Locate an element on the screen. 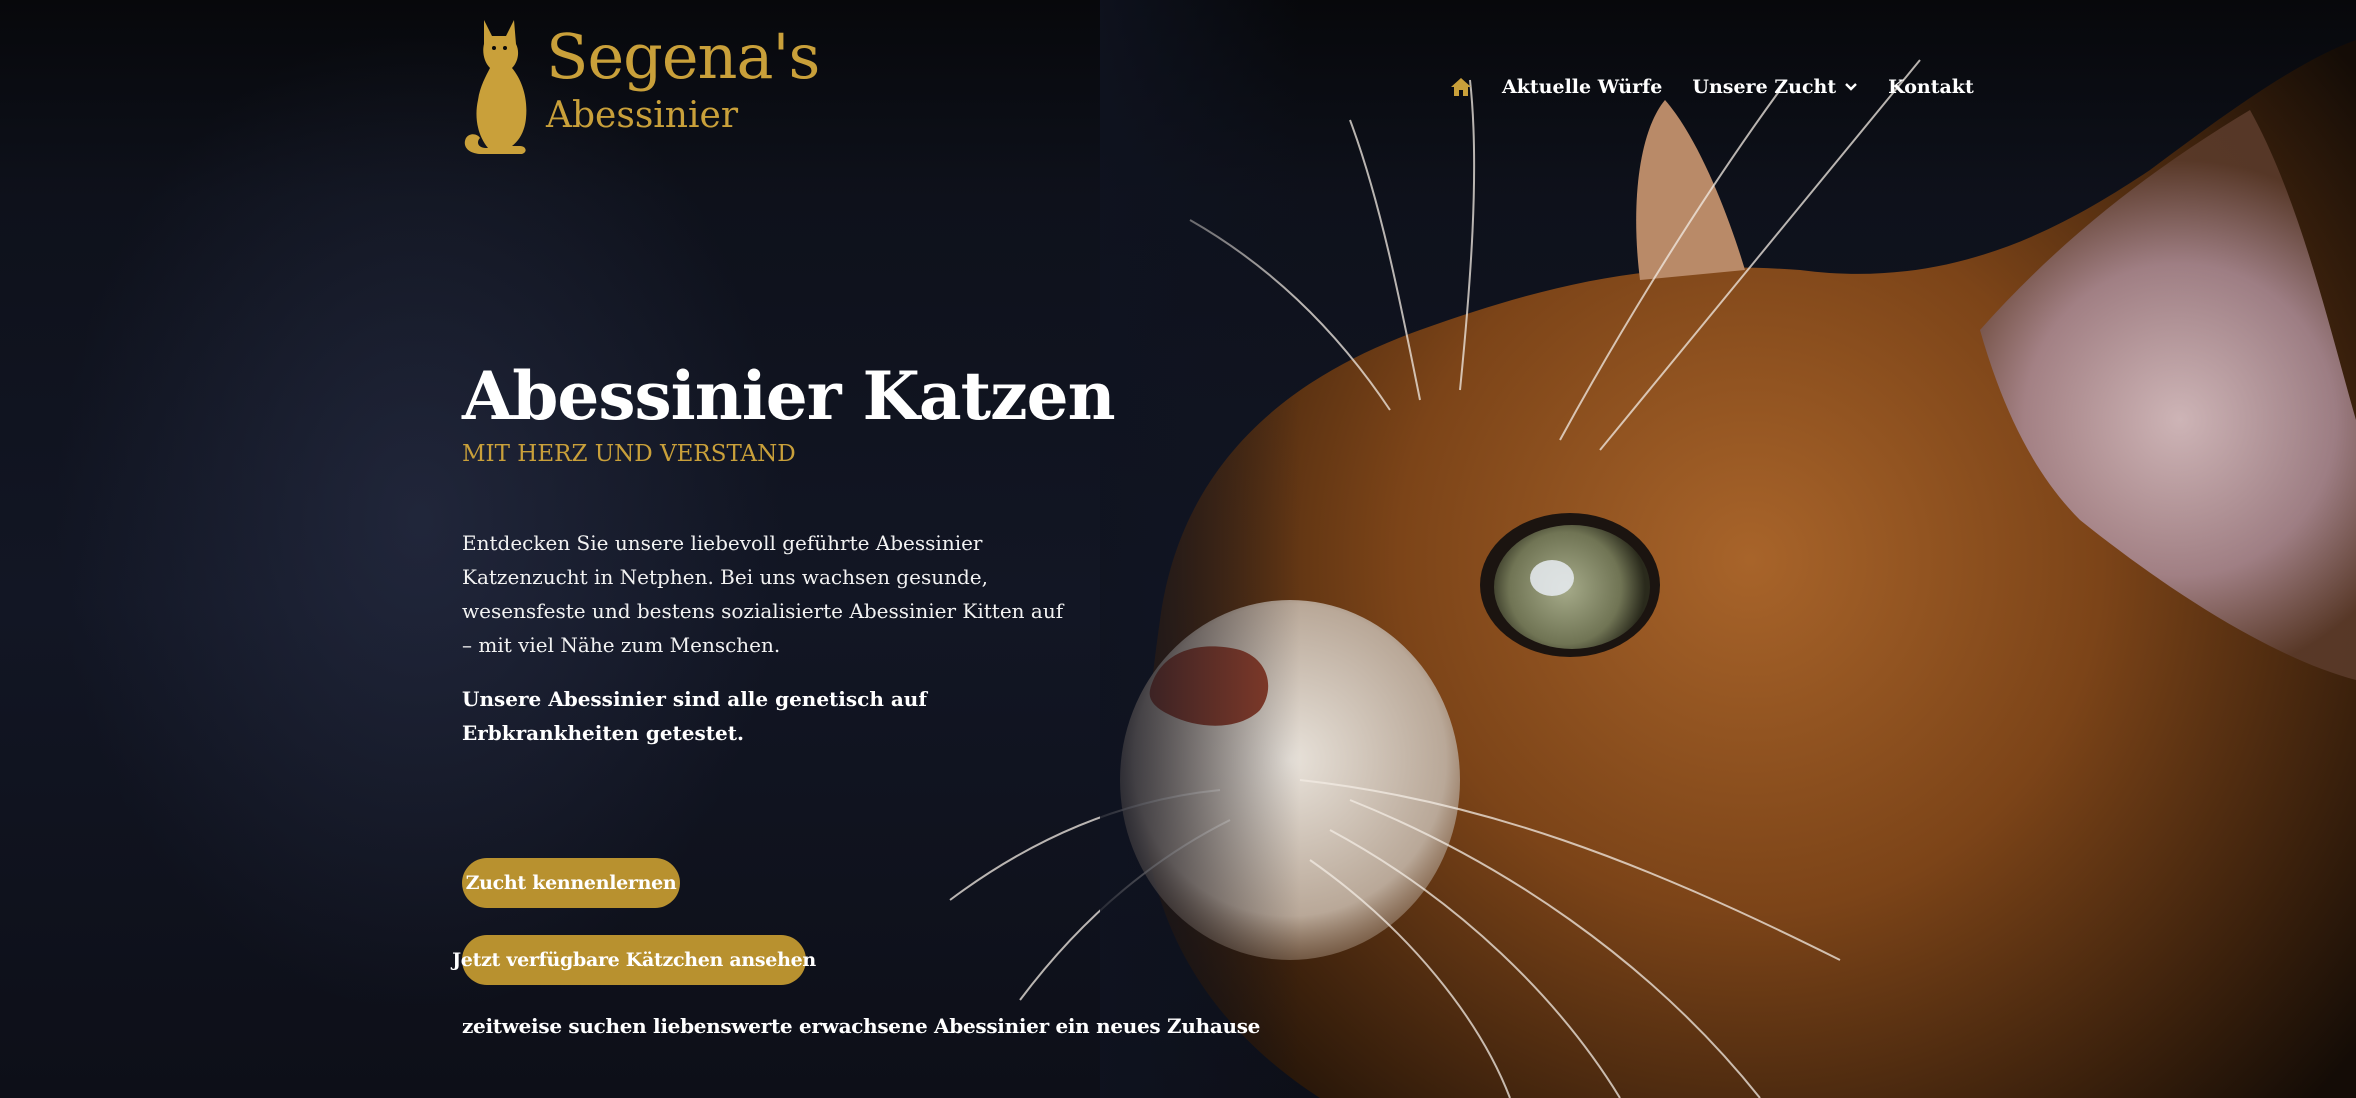  home-icon is located at coordinates (1461, 87).